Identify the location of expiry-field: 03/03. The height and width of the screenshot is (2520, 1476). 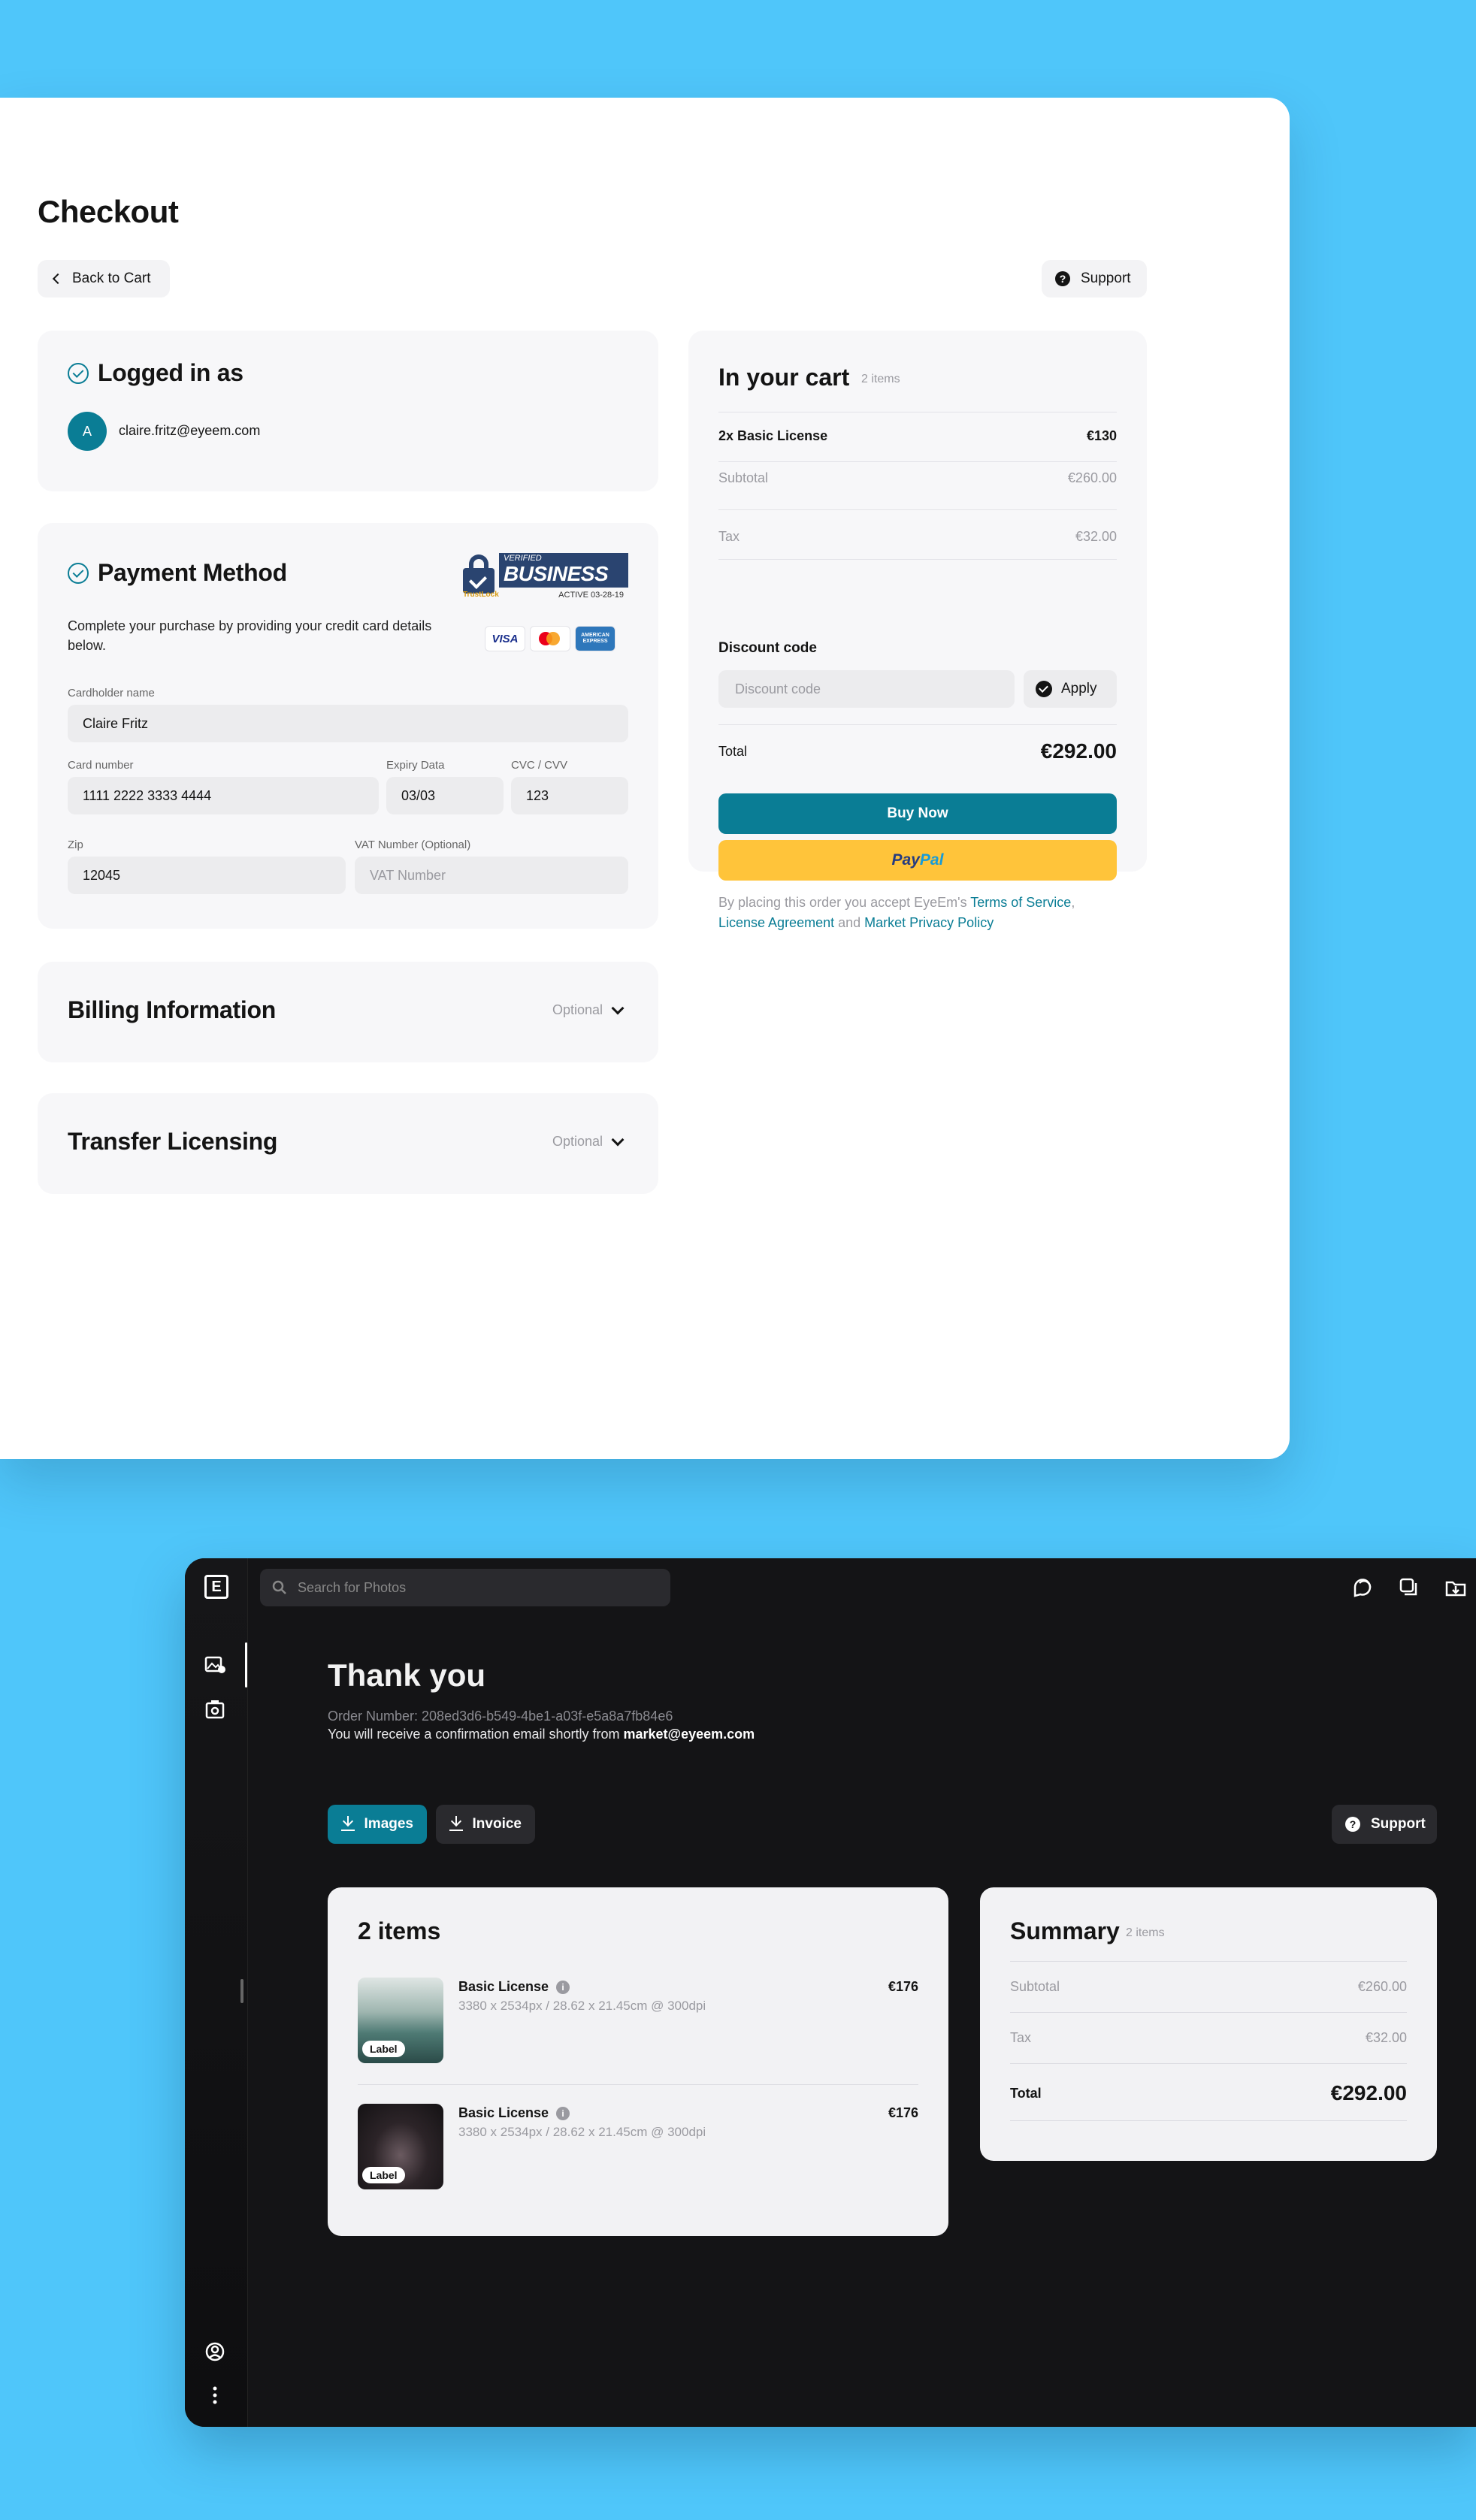
(445, 795).